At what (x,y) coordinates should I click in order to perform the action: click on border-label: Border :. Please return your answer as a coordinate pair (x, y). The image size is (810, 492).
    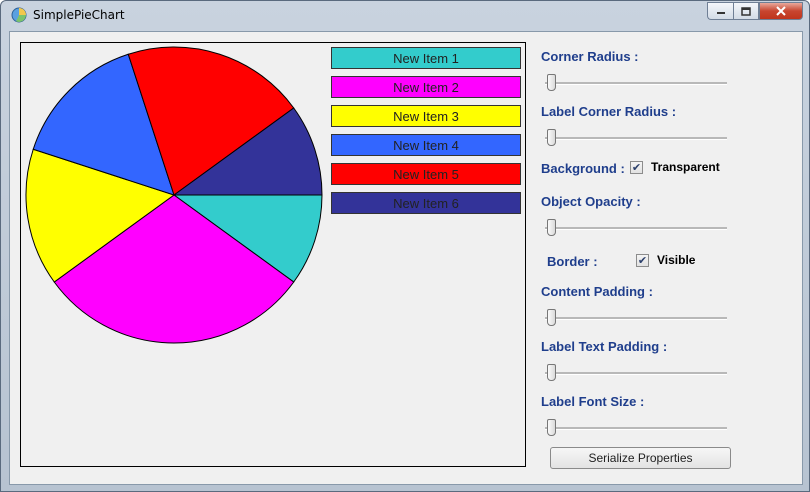
    Looking at the image, I should click on (572, 261).